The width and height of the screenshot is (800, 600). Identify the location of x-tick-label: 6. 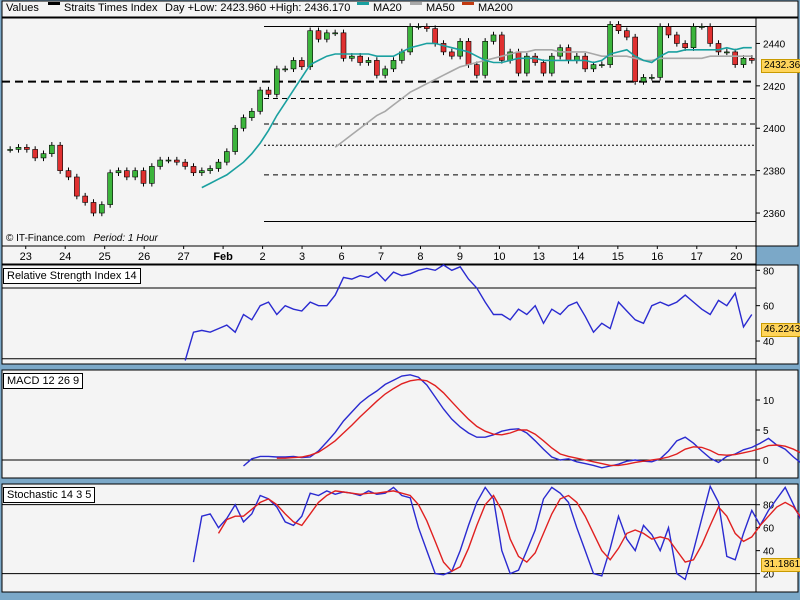
(341, 257).